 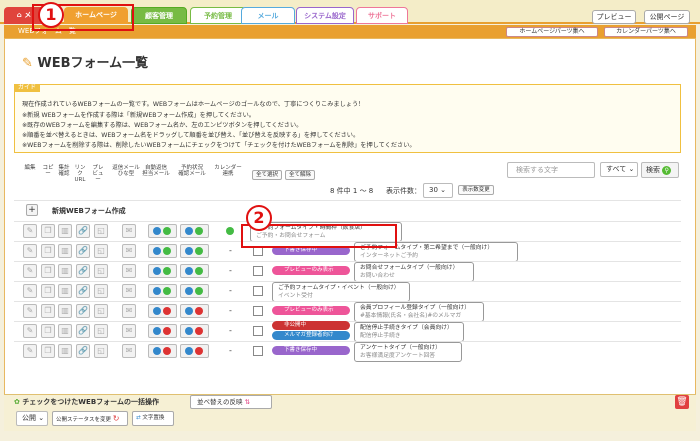 I want to click on new-form-row: + 新規WEBフォーム作成, so click(x=76, y=211).